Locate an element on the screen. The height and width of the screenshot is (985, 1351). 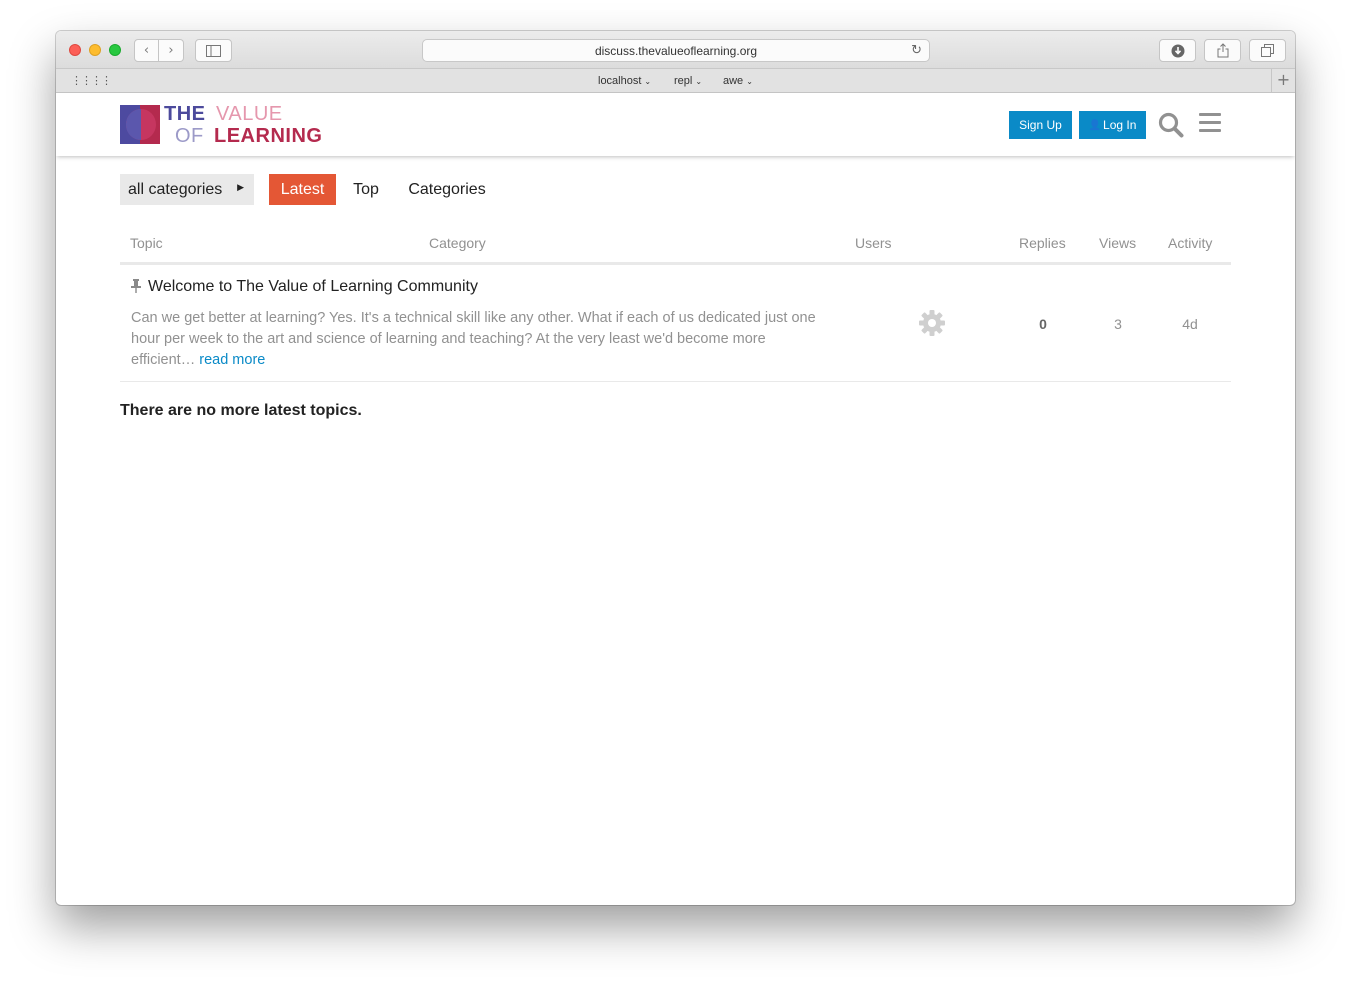
search-icon is located at coordinates (1171, 125).